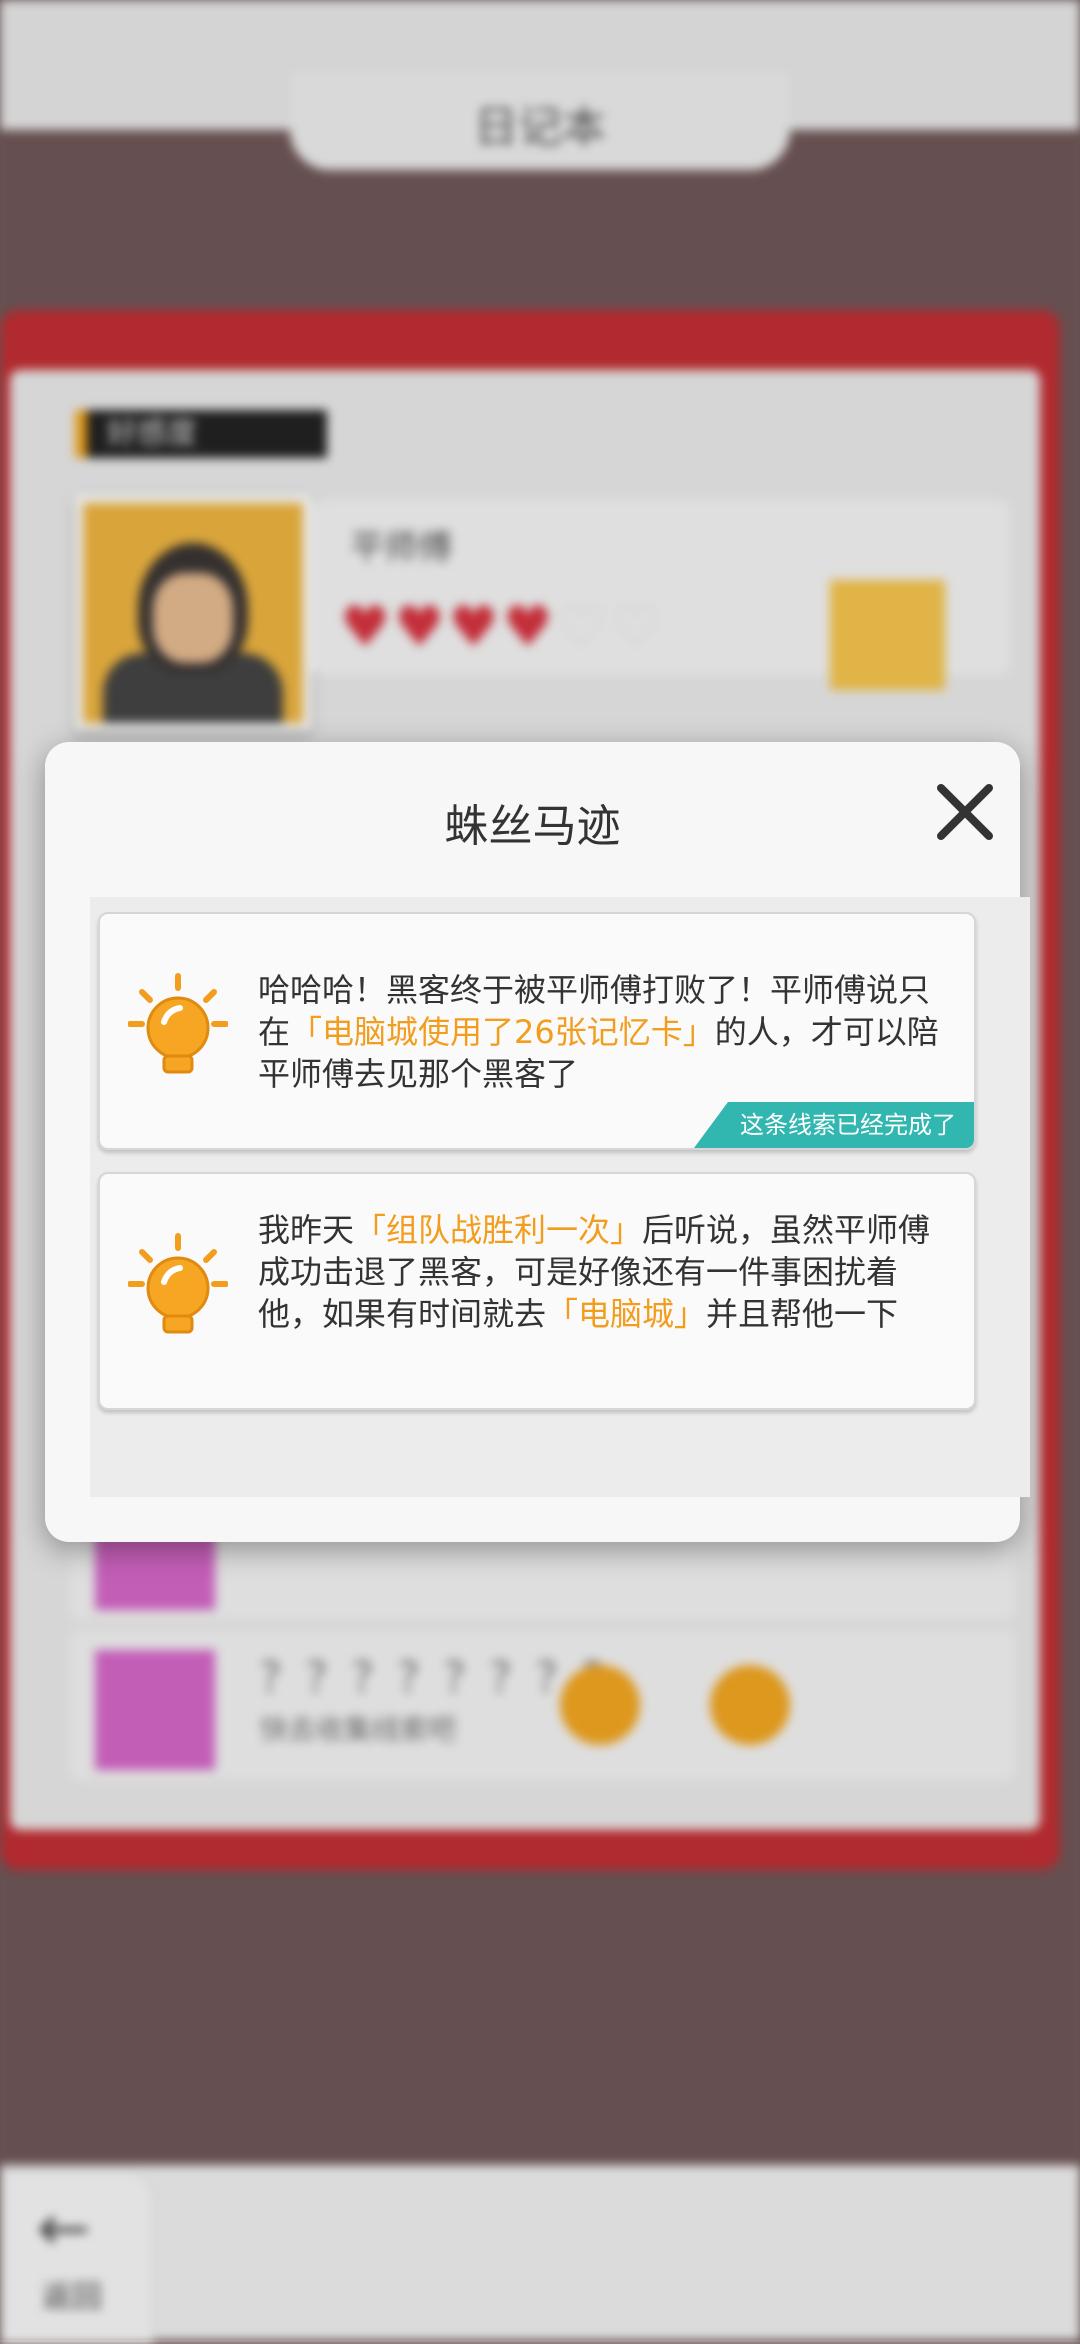  I want to click on completed-badge: 这条线索已经完成了, so click(834, 1125).